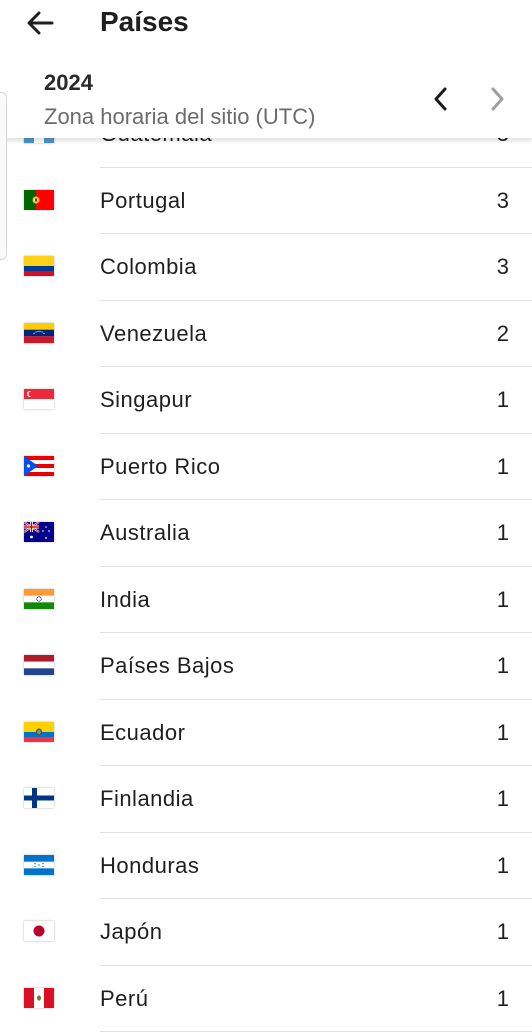 Image resolution: width=532 pixels, height=1032 pixels. Describe the element at coordinates (266, 467) in the screenshot. I see `country-row-puerto-rico: Puerto Rico 1` at that location.